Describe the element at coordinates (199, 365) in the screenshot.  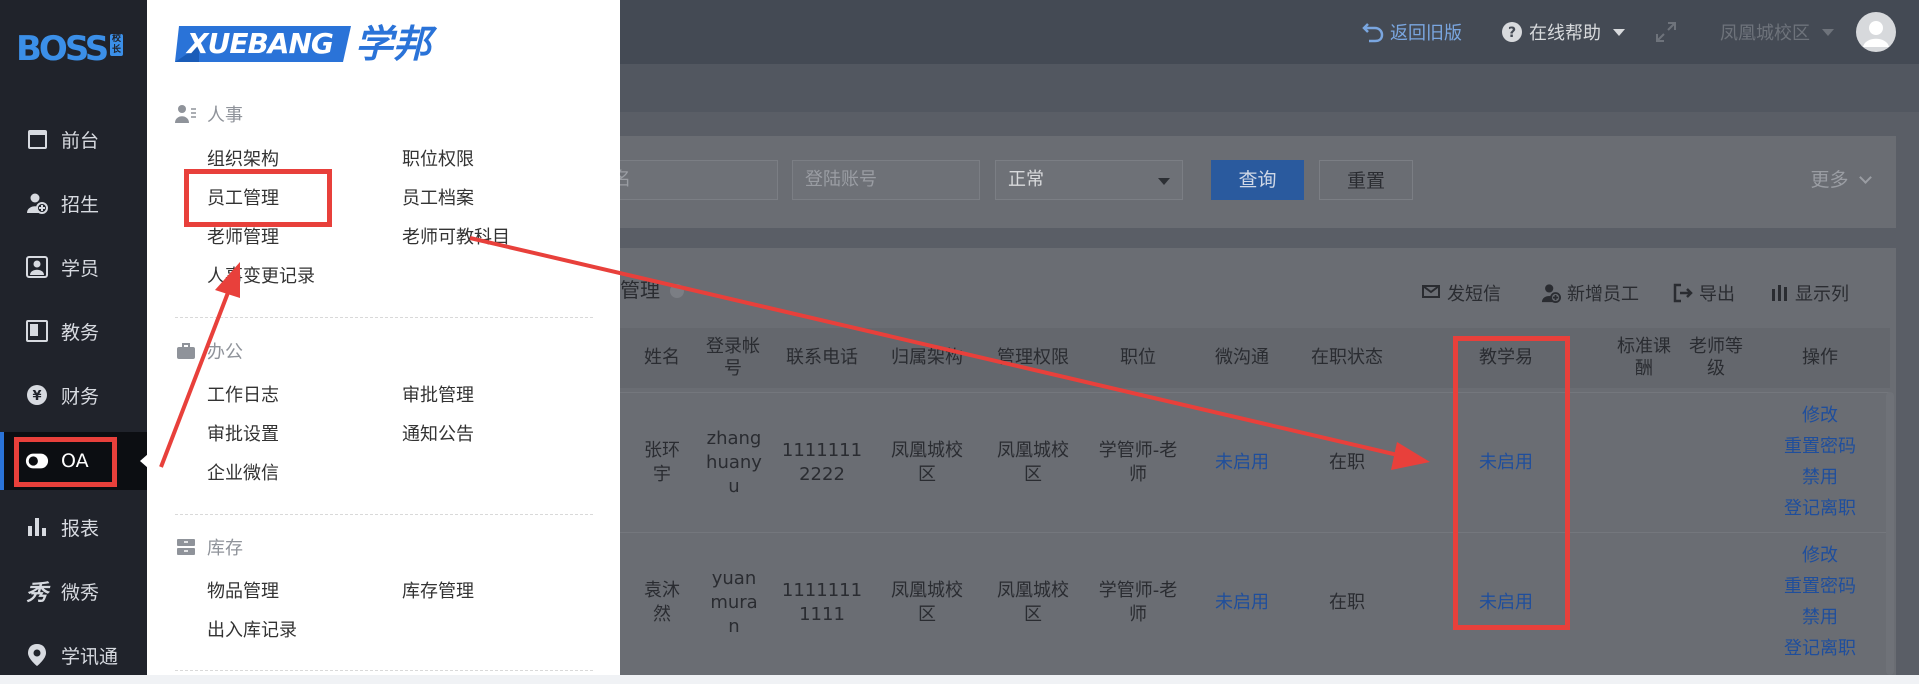
I see `arrow-oa-to-staff-management` at that location.